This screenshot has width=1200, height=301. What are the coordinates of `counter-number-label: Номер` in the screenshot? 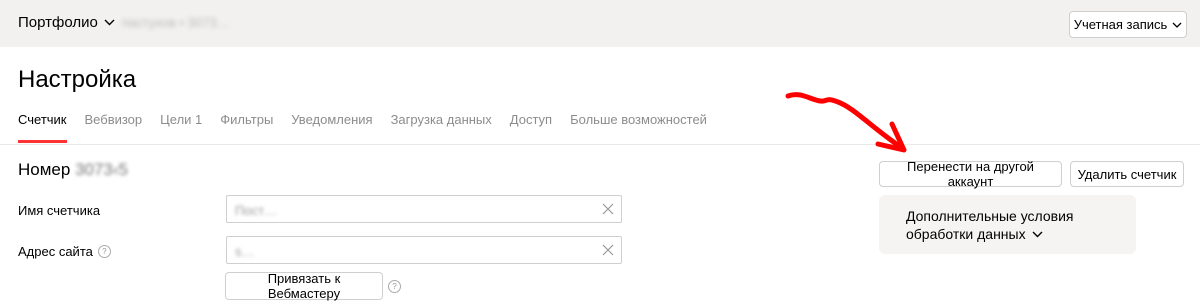 It's located at (44, 169).